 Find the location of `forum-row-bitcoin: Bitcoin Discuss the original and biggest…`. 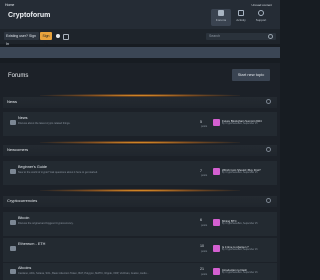

forum-row-bitcoin: Bitcoin Discuss the original and biggest… is located at coordinates (140, 224).